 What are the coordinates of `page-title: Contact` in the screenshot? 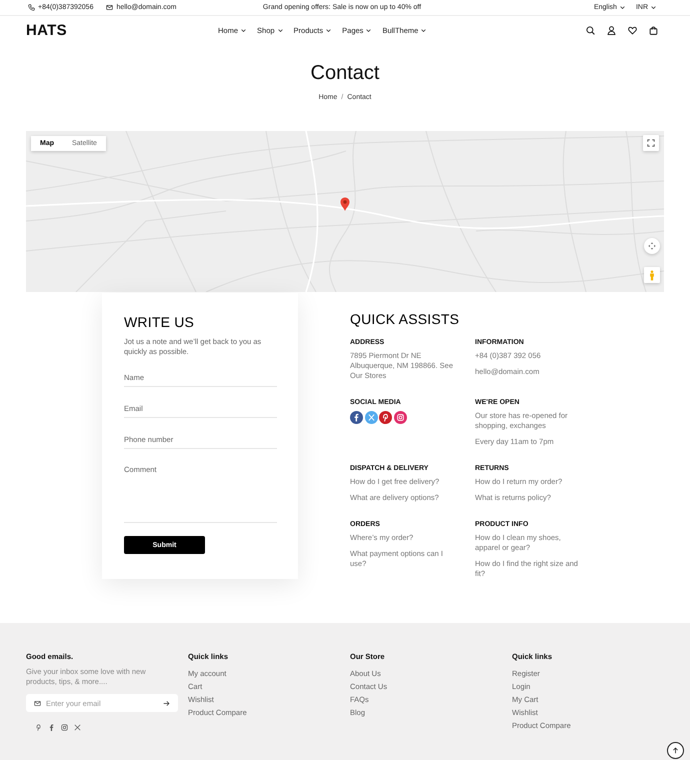 It's located at (345, 73).